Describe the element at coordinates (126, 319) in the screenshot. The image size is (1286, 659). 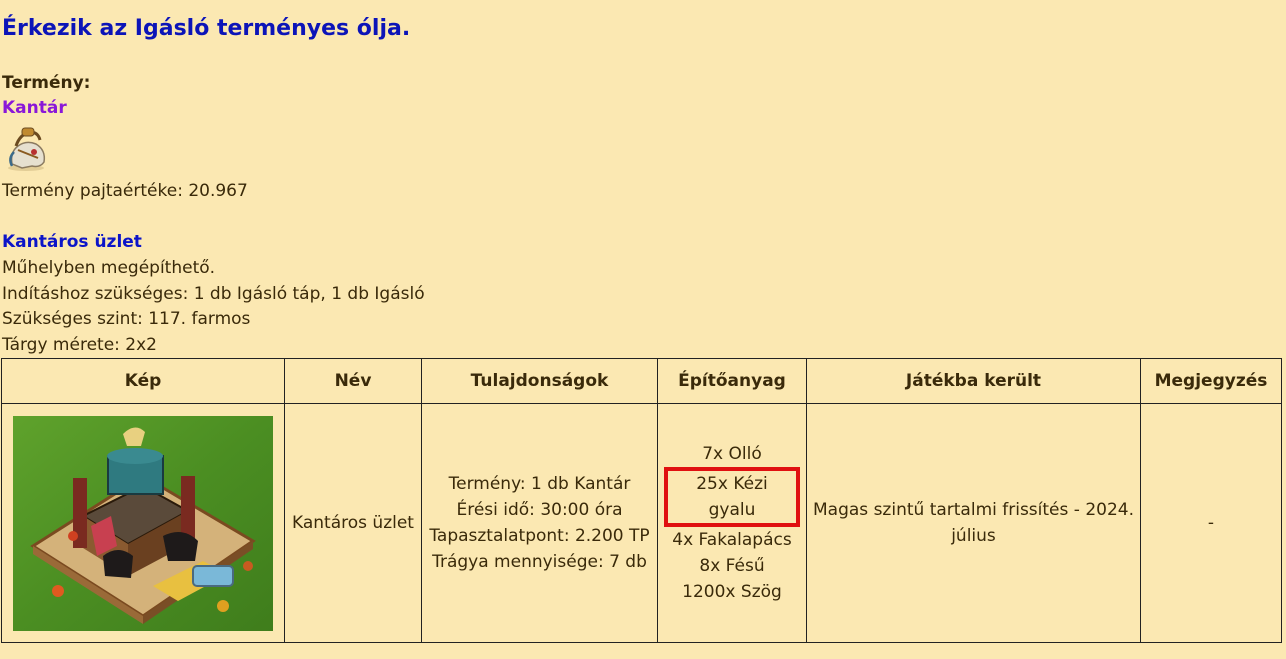
I see `building-info-line: Szükséges szint: 117. farmos` at that location.